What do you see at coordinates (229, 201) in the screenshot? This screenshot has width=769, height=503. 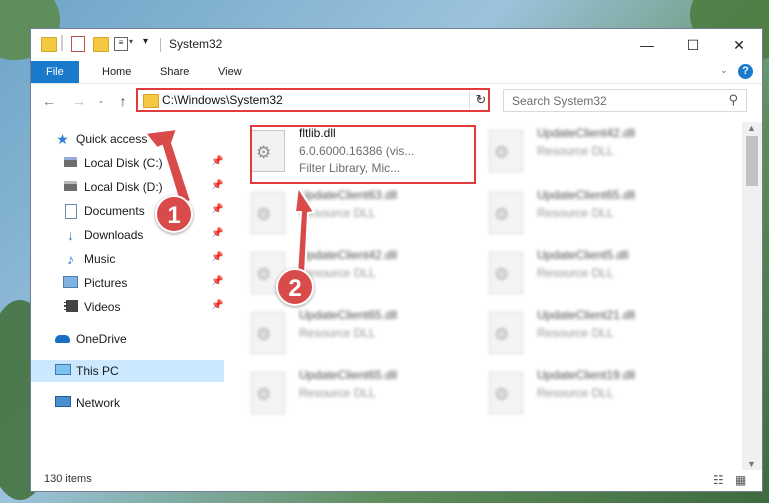 I see `annotation-arrows` at bounding box center [229, 201].